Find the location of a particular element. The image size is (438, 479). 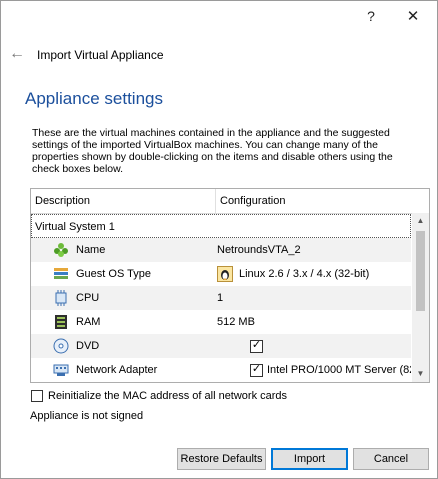

row-label: DVD is located at coordinates (88, 346).